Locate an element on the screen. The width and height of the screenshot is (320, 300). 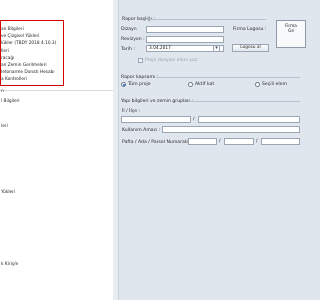
radio-aktif-kat is located at coordinates (190, 84).